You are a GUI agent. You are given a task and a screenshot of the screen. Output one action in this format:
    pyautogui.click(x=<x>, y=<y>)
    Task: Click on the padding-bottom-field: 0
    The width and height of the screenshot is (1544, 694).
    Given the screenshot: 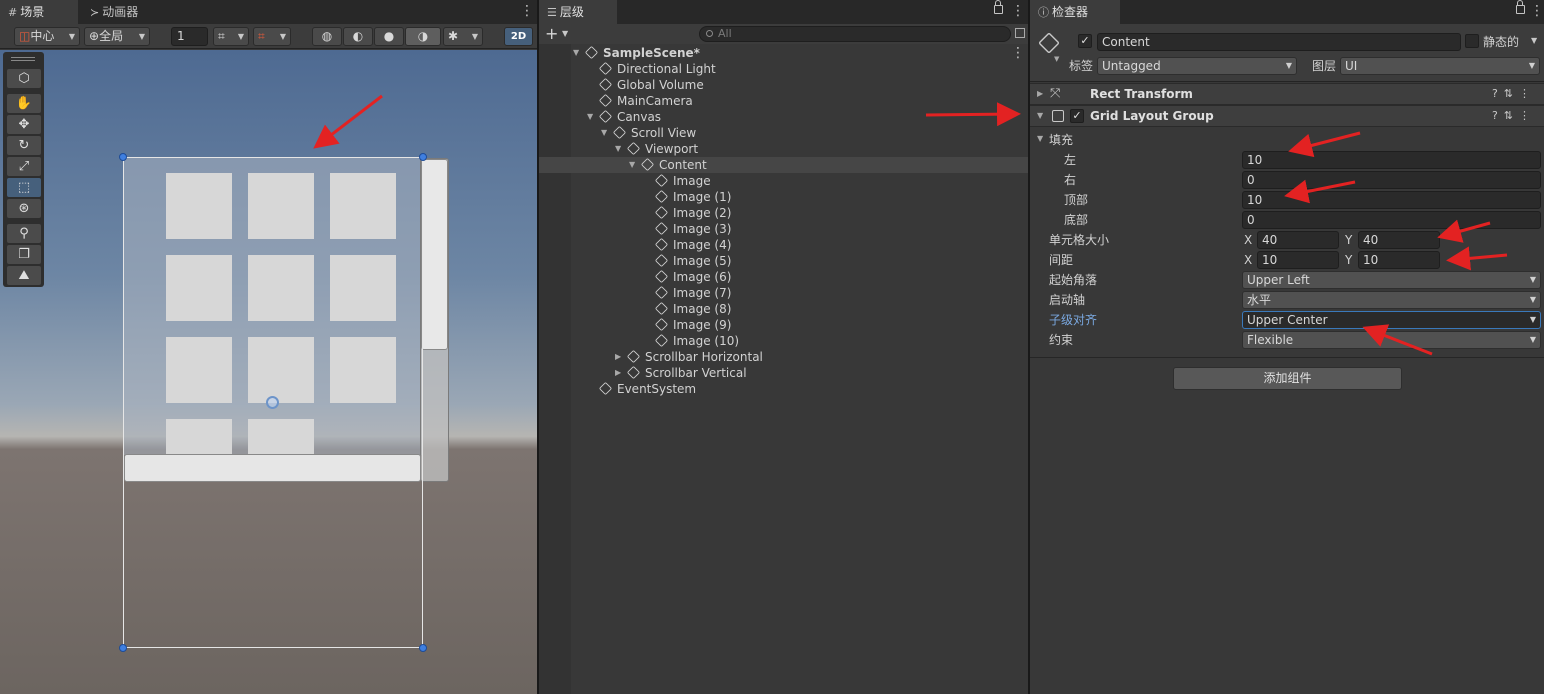 What is the action you would take?
    pyautogui.click(x=1391, y=220)
    